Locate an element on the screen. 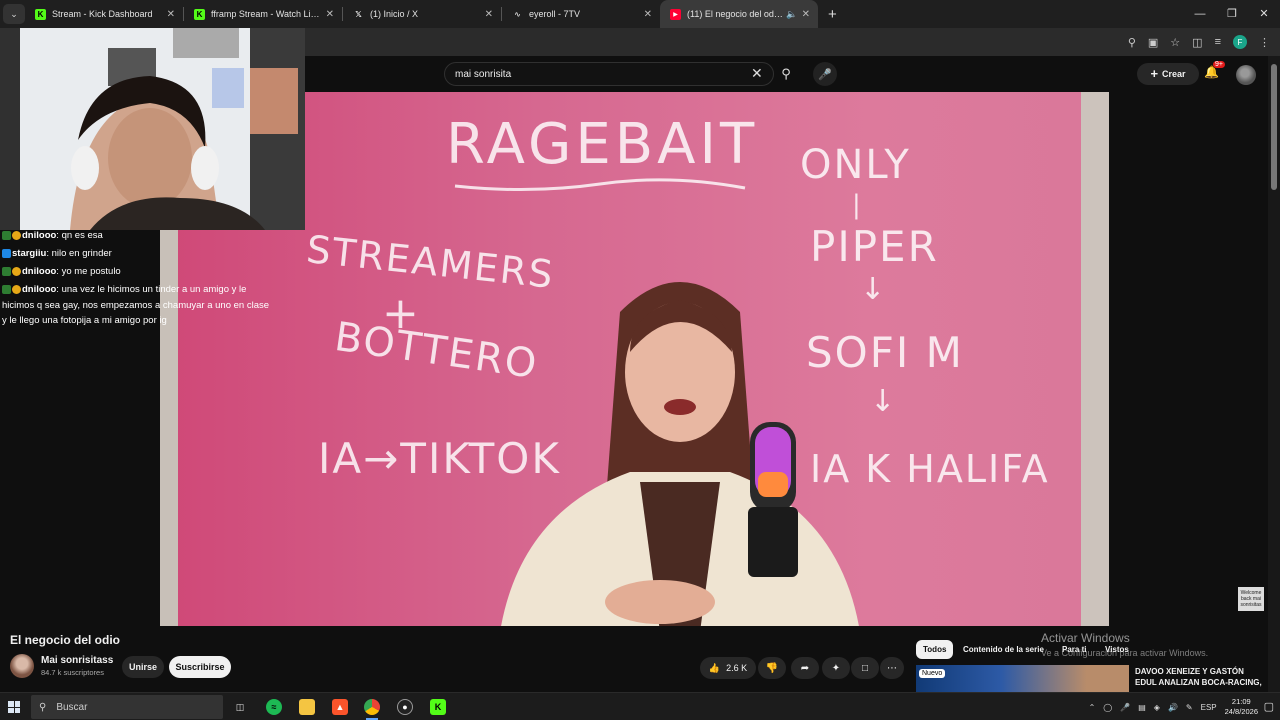 This screenshot has height=720, width=1280. kebab-menu-icon: ⋮ is located at coordinates (1264, 42).